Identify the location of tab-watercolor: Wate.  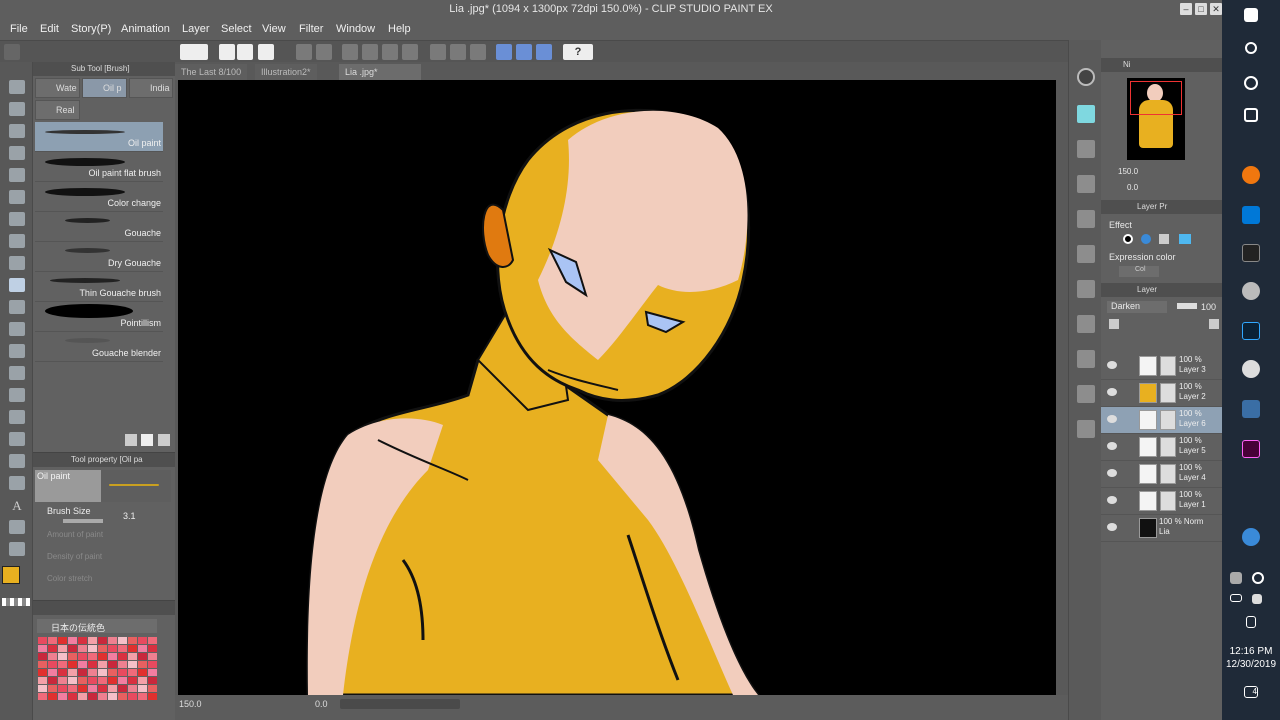
(57, 88).